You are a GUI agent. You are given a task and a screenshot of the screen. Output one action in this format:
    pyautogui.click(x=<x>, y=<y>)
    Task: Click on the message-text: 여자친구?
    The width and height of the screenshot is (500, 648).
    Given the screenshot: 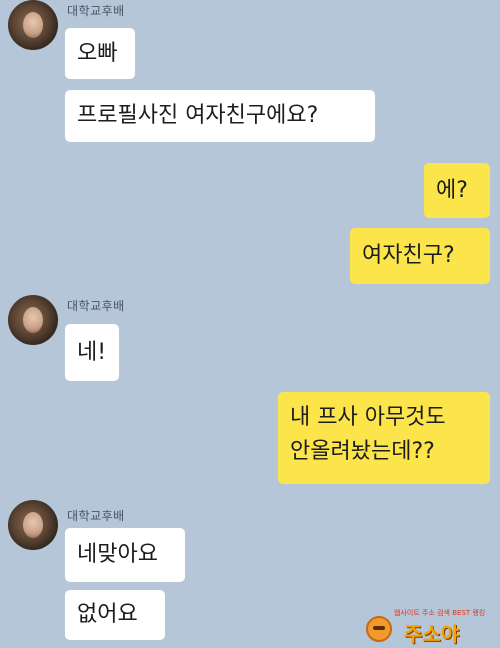 What is the action you would take?
    pyautogui.click(x=408, y=255)
    